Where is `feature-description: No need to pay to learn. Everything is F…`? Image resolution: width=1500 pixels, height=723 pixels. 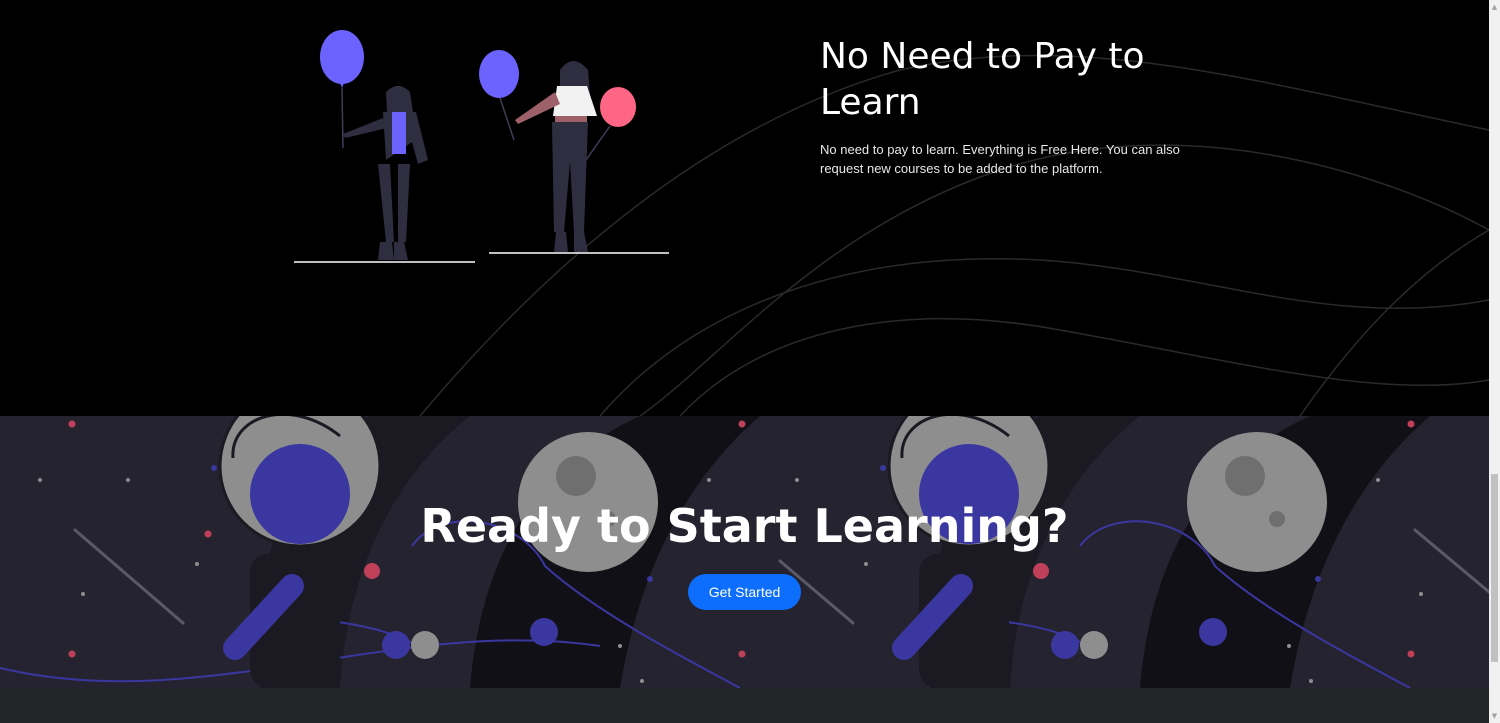 feature-description: No need to pay to learn. Everything is F… is located at coordinates (1000, 159).